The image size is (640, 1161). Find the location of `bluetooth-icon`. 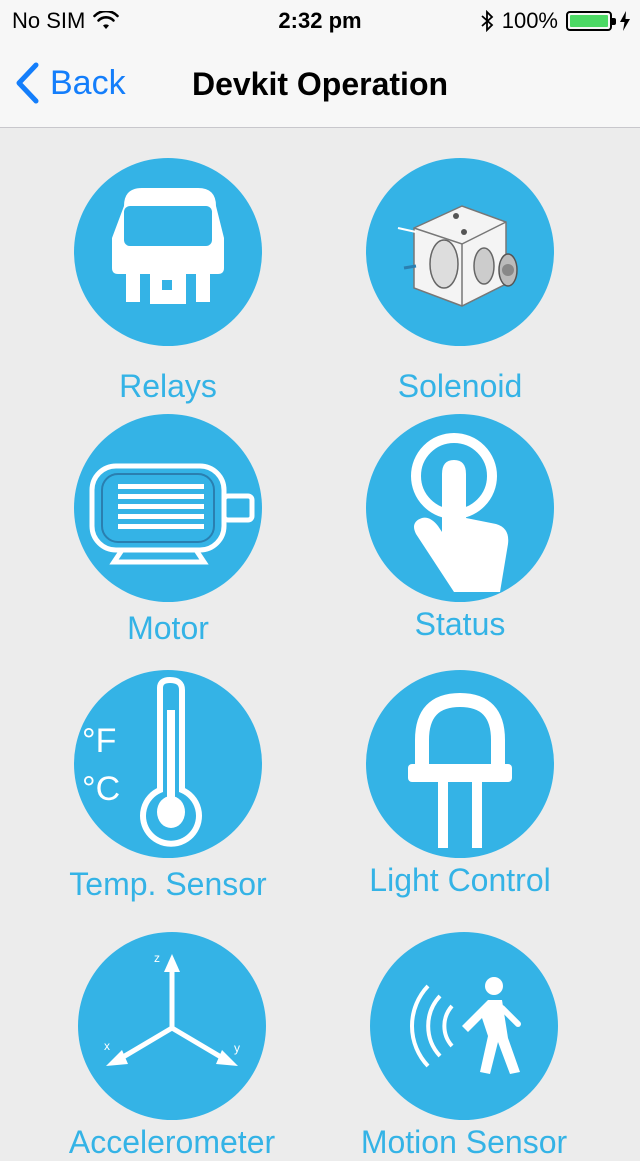

bluetooth-icon is located at coordinates (487, 21).